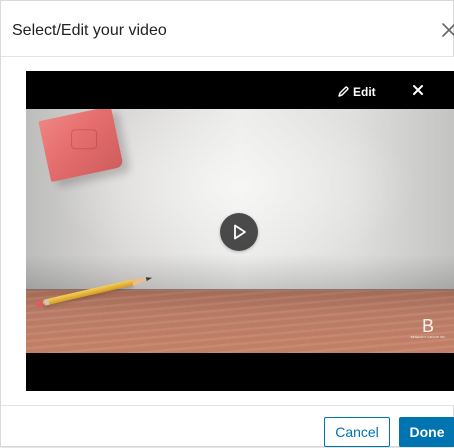 This screenshot has width=454, height=448. Describe the element at coordinates (227, 29) in the screenshot. I see `dialog-header: Select/Edit your video` at that location.